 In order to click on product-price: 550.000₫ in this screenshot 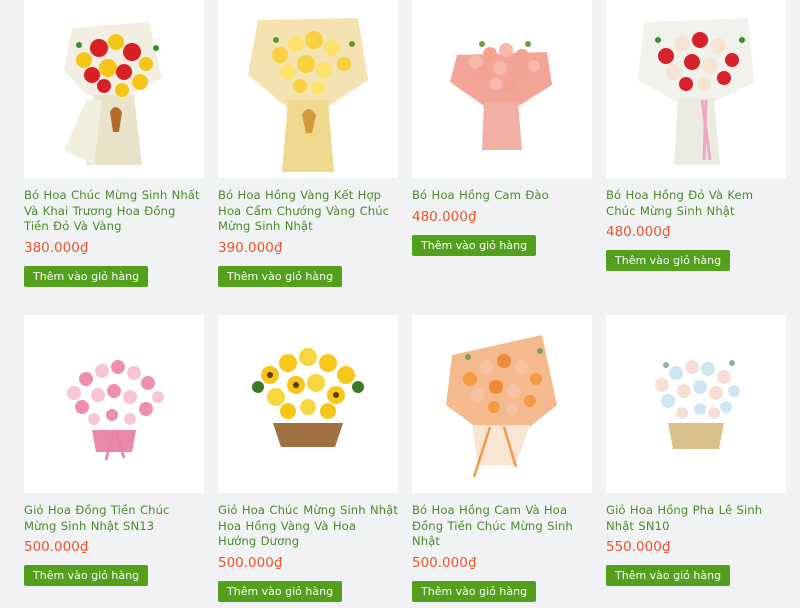, I will do `click(638, 547)`.